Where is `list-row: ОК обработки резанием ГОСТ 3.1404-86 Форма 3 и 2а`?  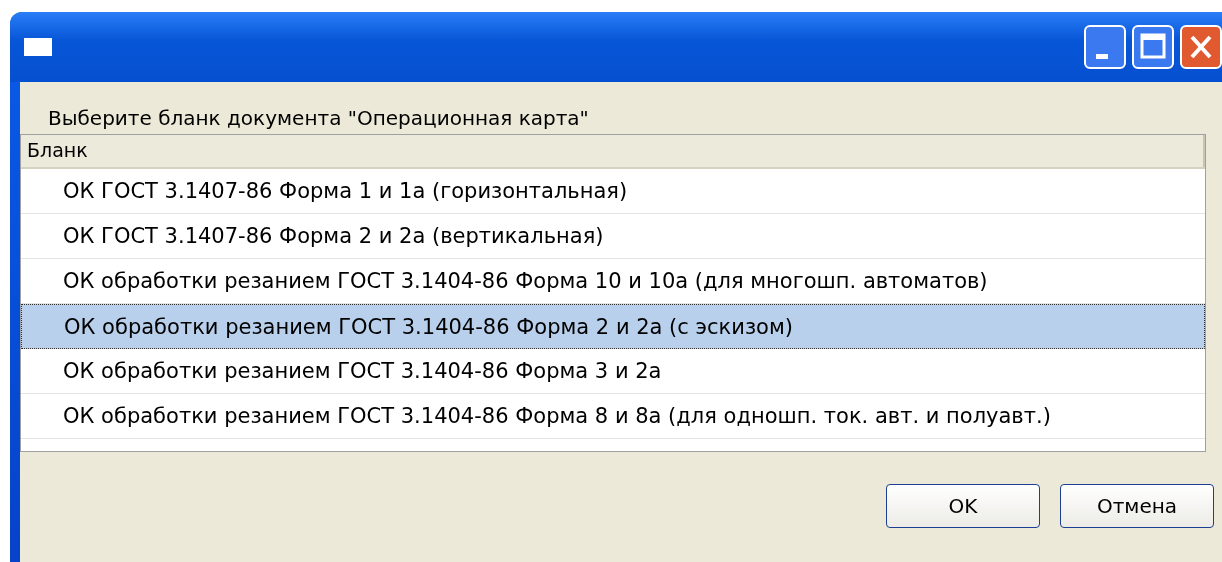 list-row: ОК обработки резанием ГОСТ 3.1404-86 Форма 3 и 2а is located at coordinates (613, 371).